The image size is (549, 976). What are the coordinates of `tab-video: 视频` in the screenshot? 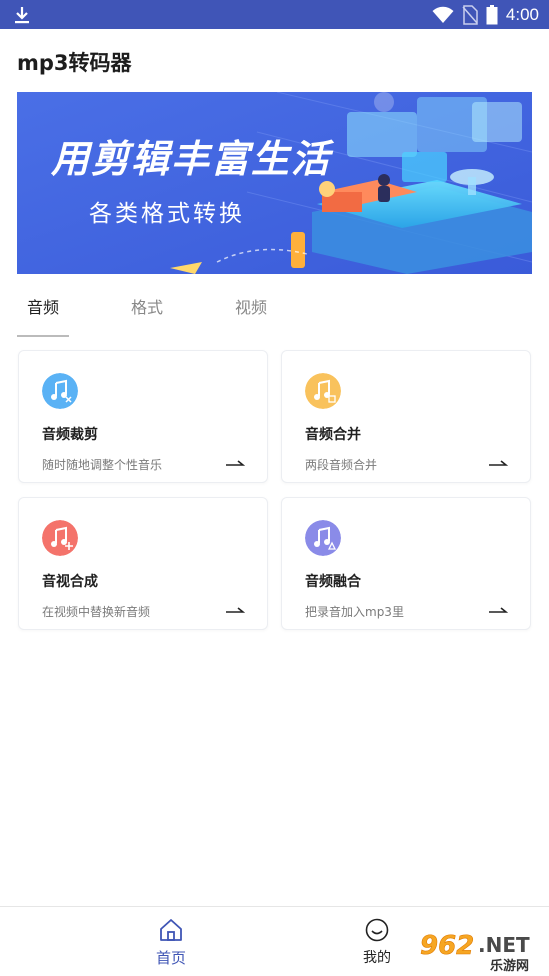 It's located at (251, 312).